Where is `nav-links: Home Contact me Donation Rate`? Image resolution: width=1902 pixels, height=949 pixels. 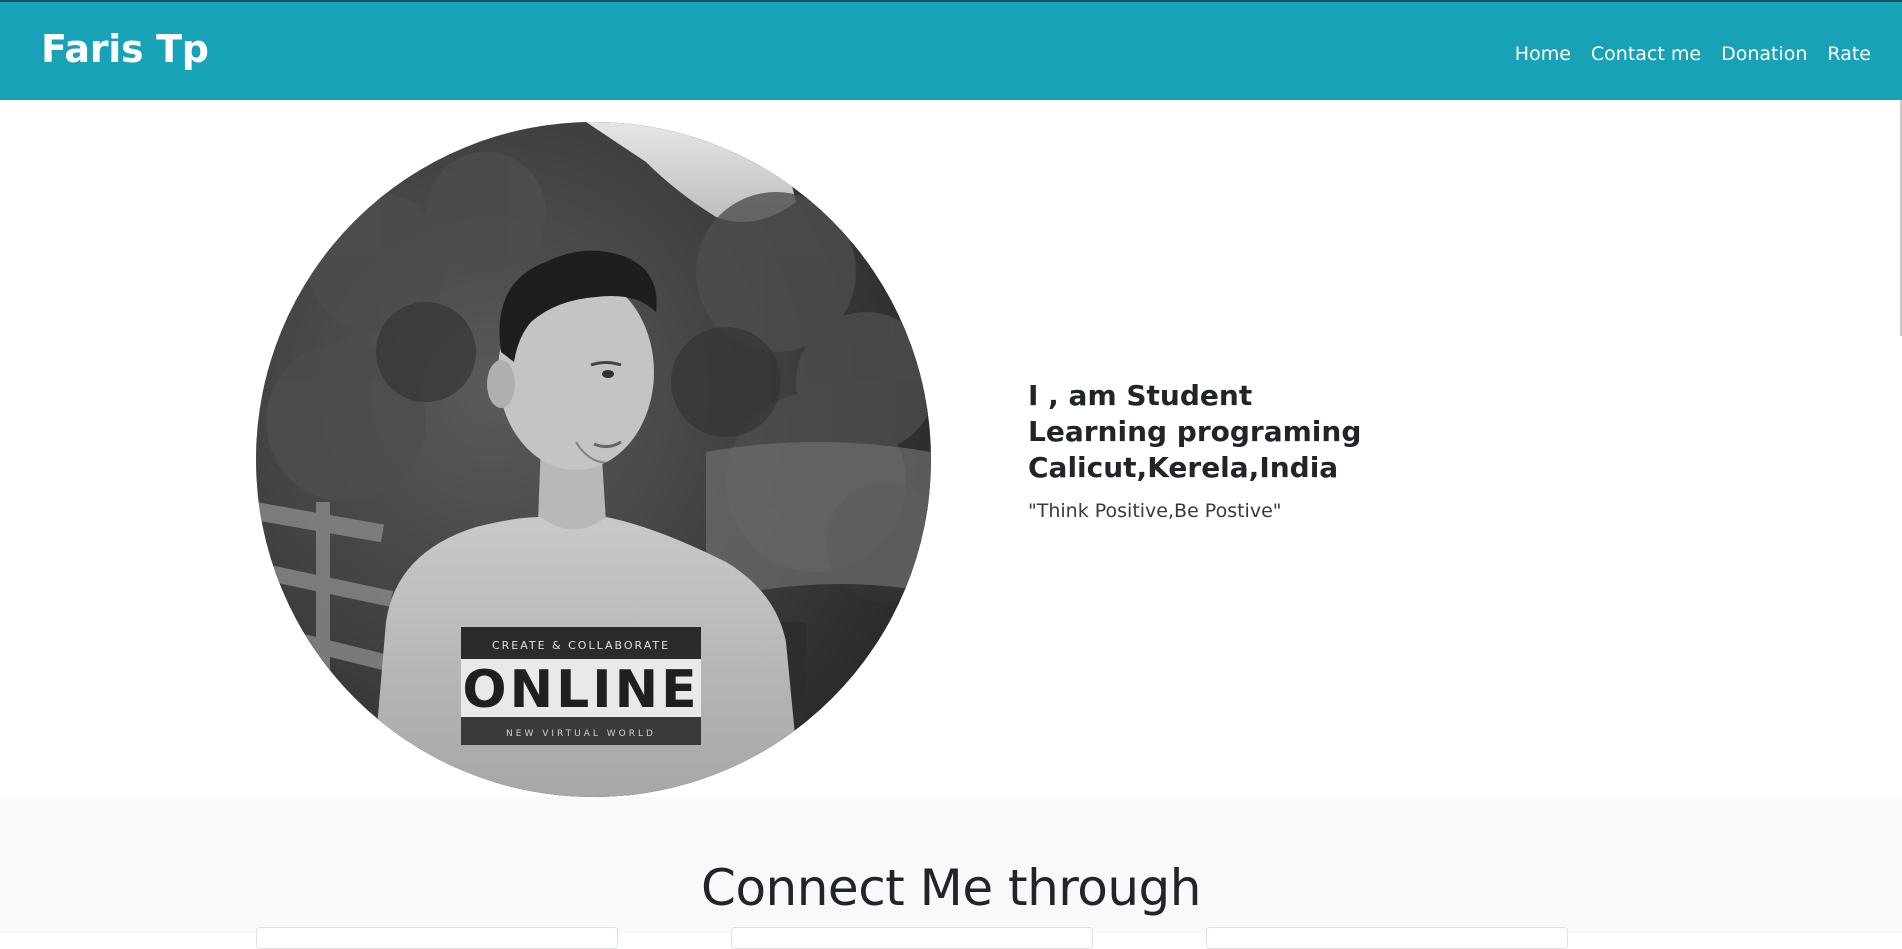 nav-links: Home Contact me Donation Rate is located at coordinates (1693, 54).